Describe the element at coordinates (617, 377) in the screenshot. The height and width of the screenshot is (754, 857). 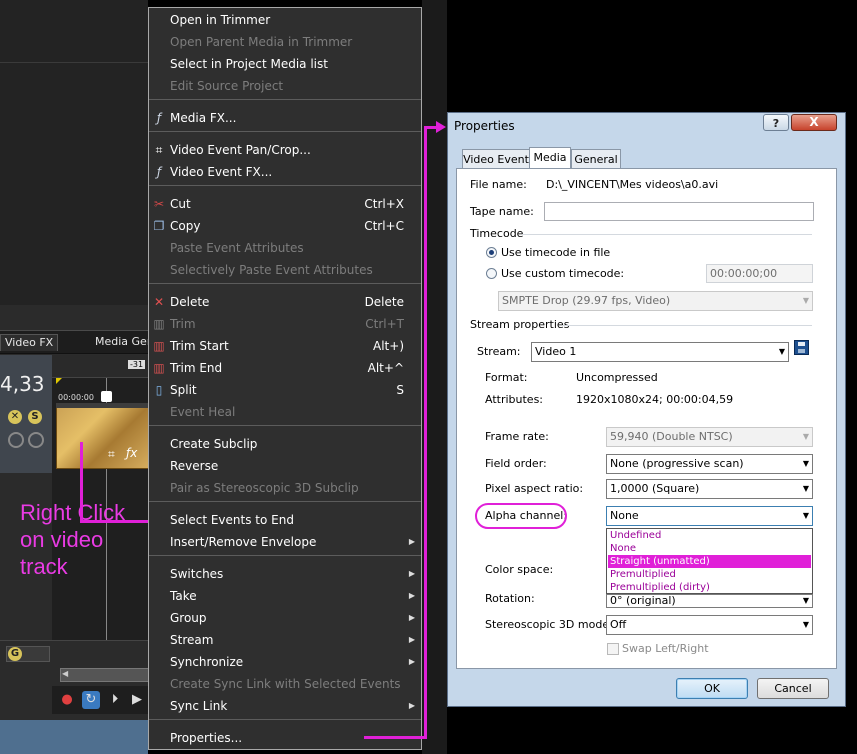
I see `format-value: Uncompressed` at that location.